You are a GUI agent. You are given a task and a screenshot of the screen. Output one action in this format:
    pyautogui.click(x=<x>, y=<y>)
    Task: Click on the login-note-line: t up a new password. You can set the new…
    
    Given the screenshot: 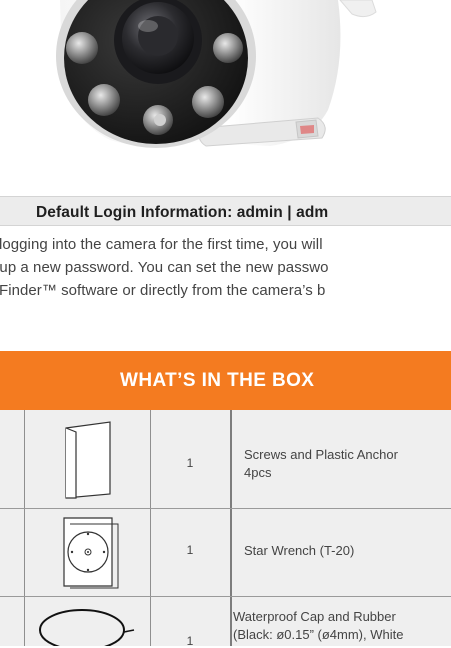 What is the action you would take?
    pyautogui.click(x=164, y=267)
    